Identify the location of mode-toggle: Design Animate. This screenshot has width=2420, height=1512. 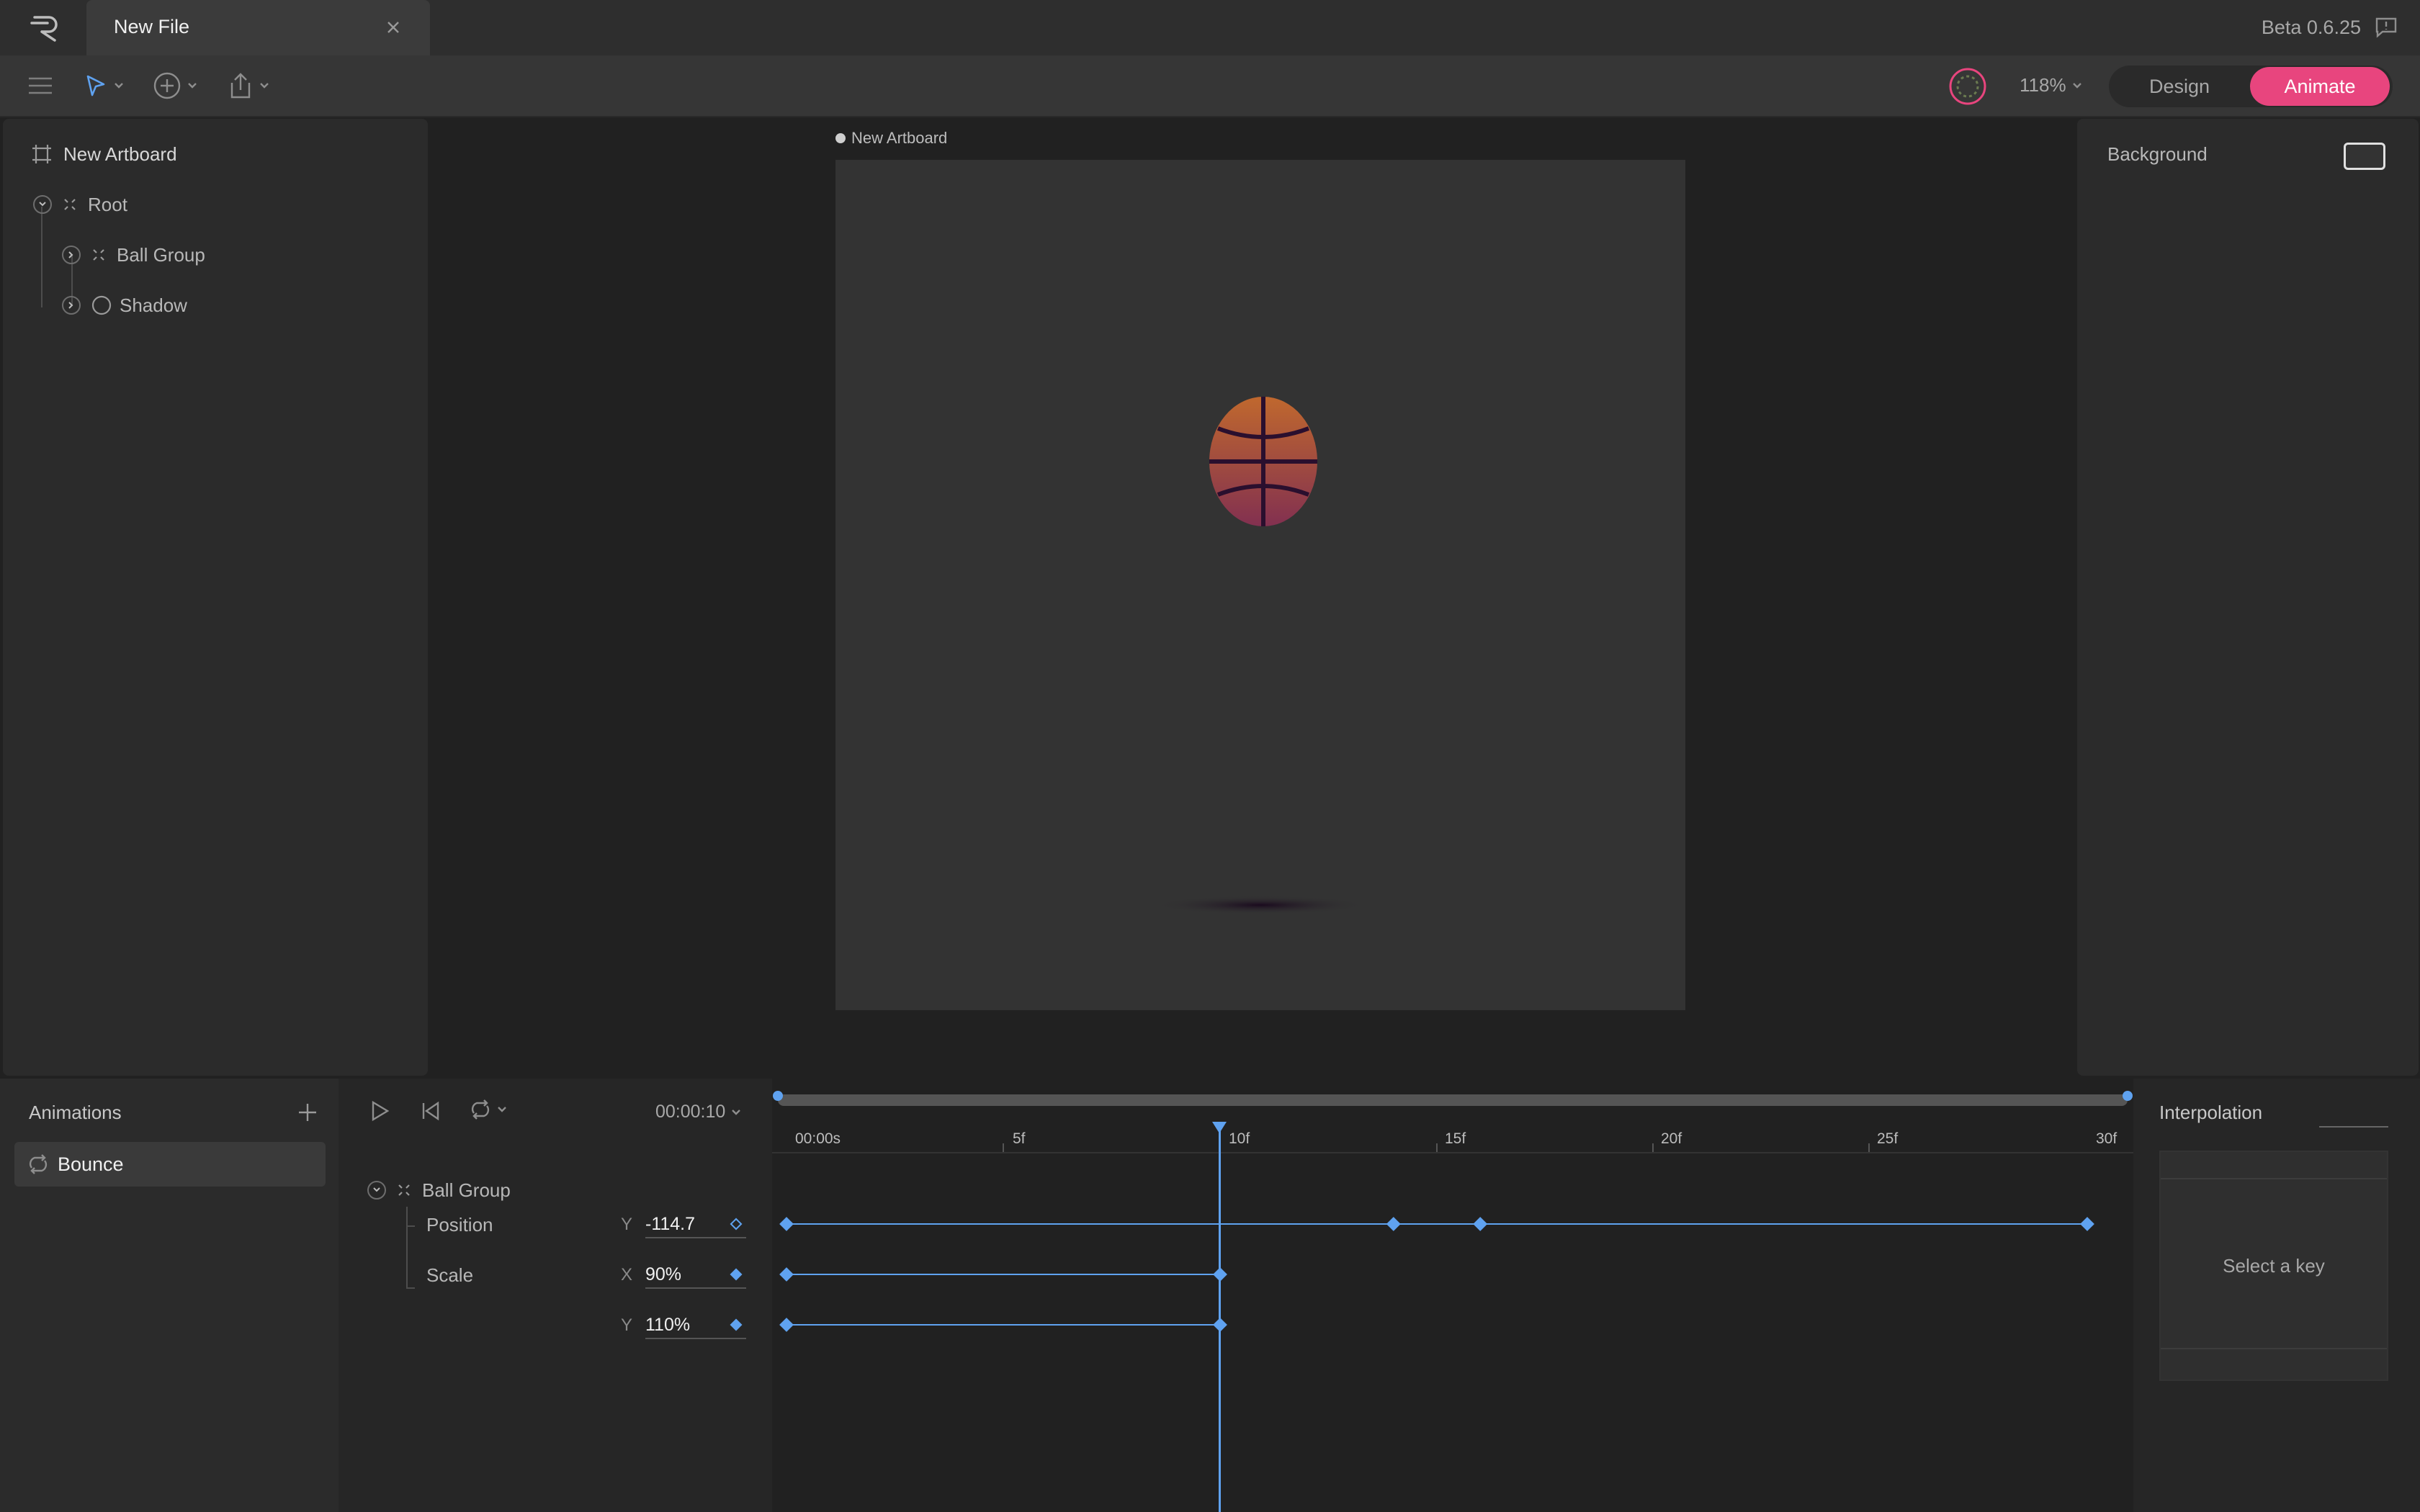
(2251, 86).